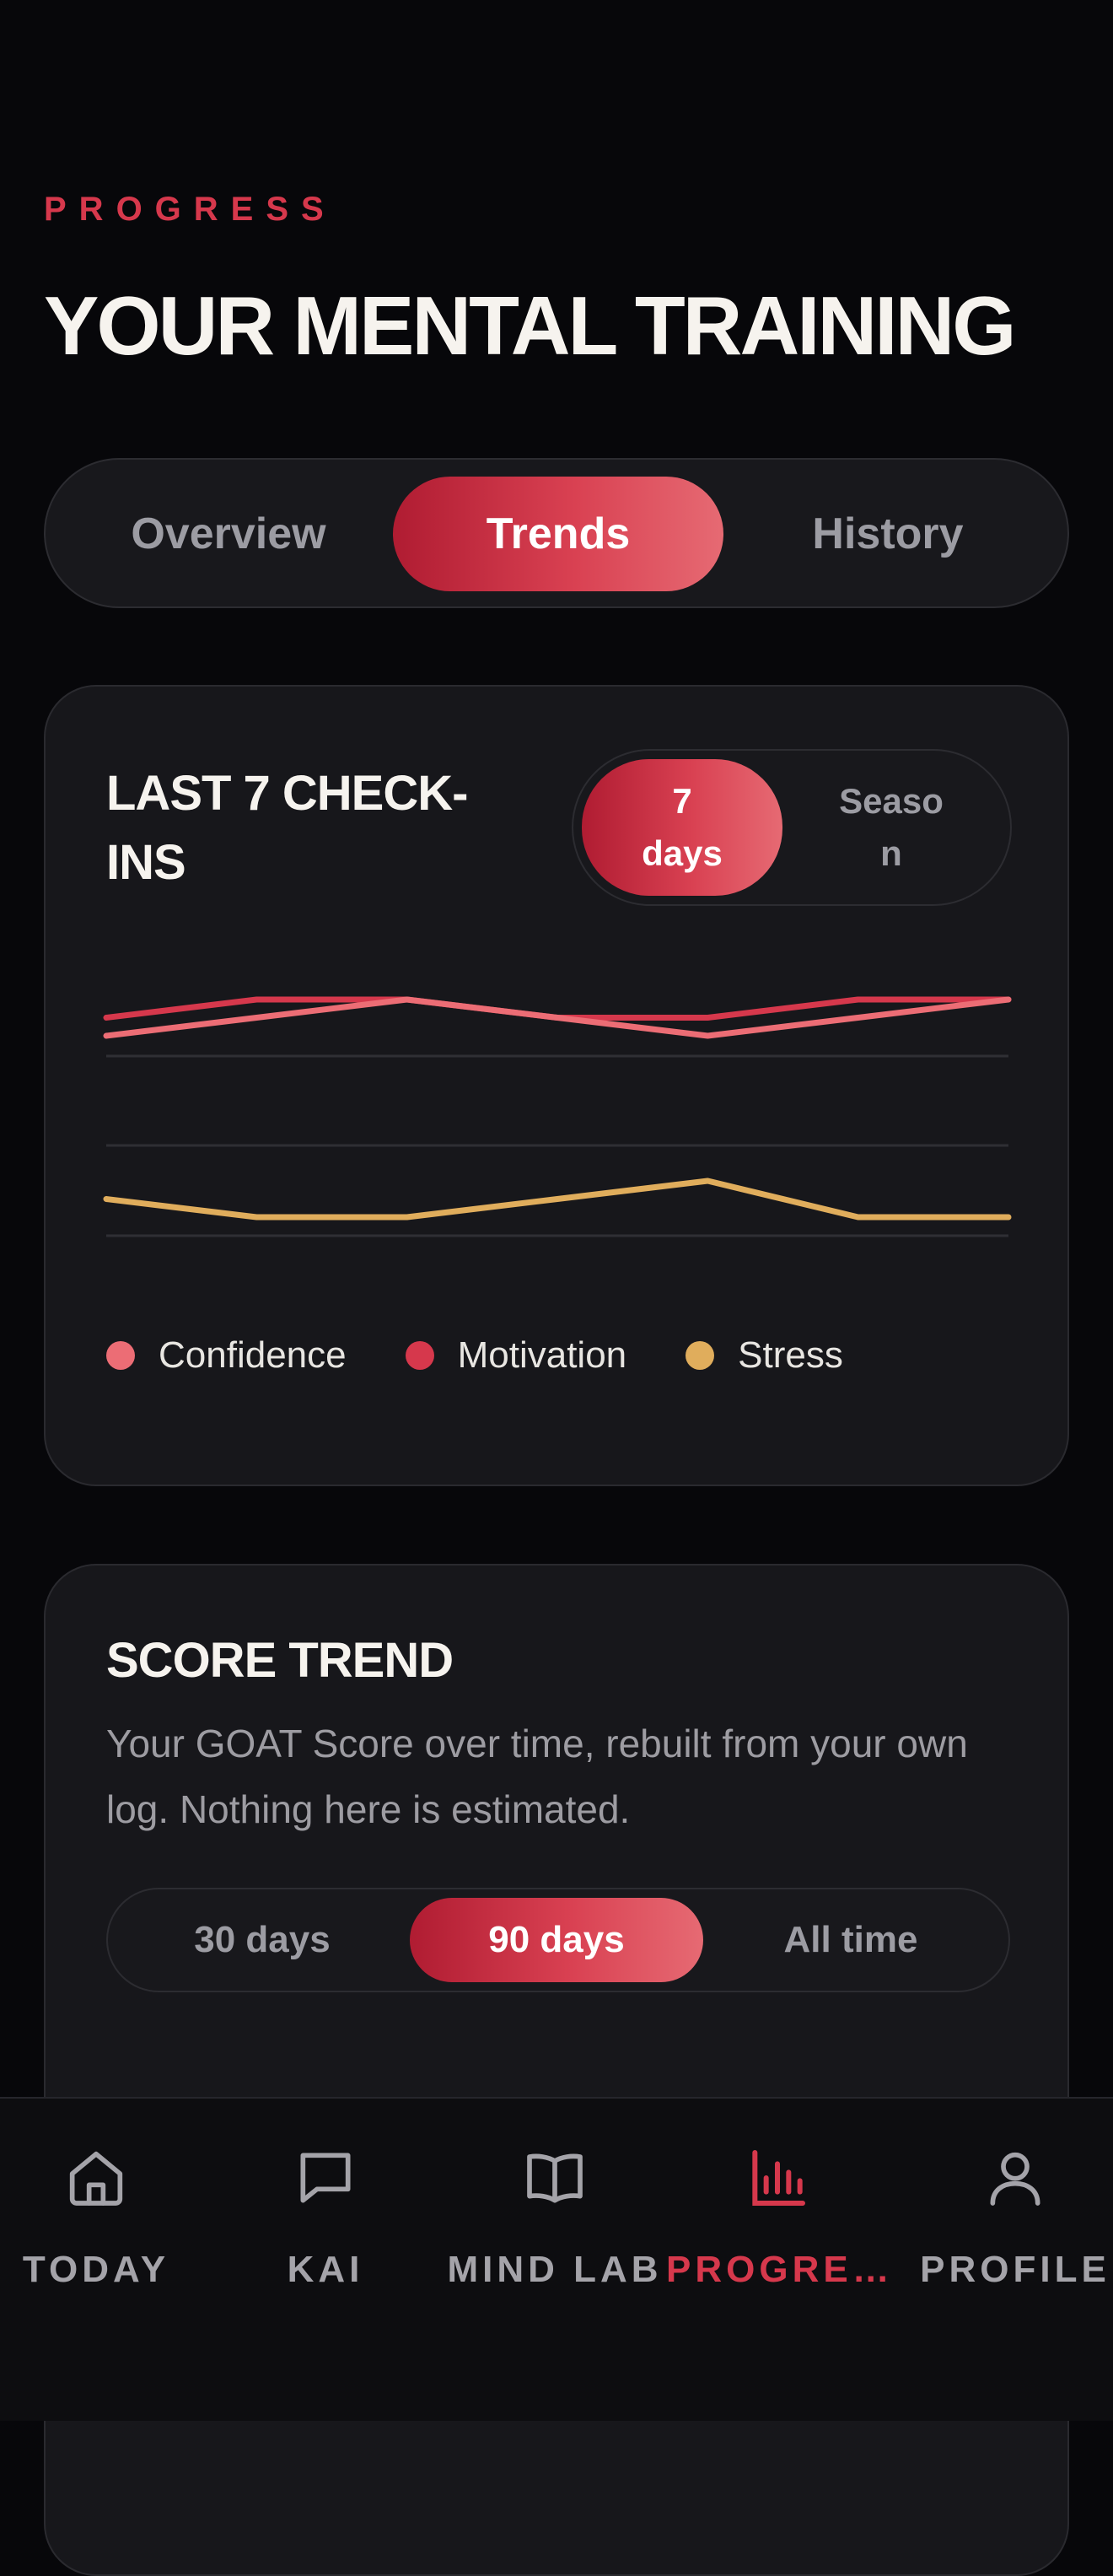  Describe the element at coordinates (555, 2178) in the screenshot. I see `book-icon` at that location.